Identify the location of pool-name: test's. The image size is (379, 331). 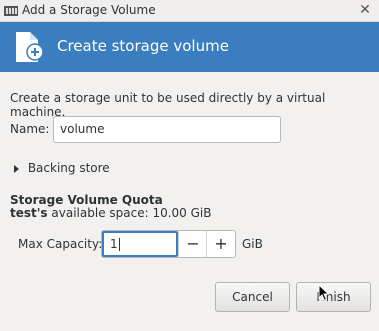
(29, 213).